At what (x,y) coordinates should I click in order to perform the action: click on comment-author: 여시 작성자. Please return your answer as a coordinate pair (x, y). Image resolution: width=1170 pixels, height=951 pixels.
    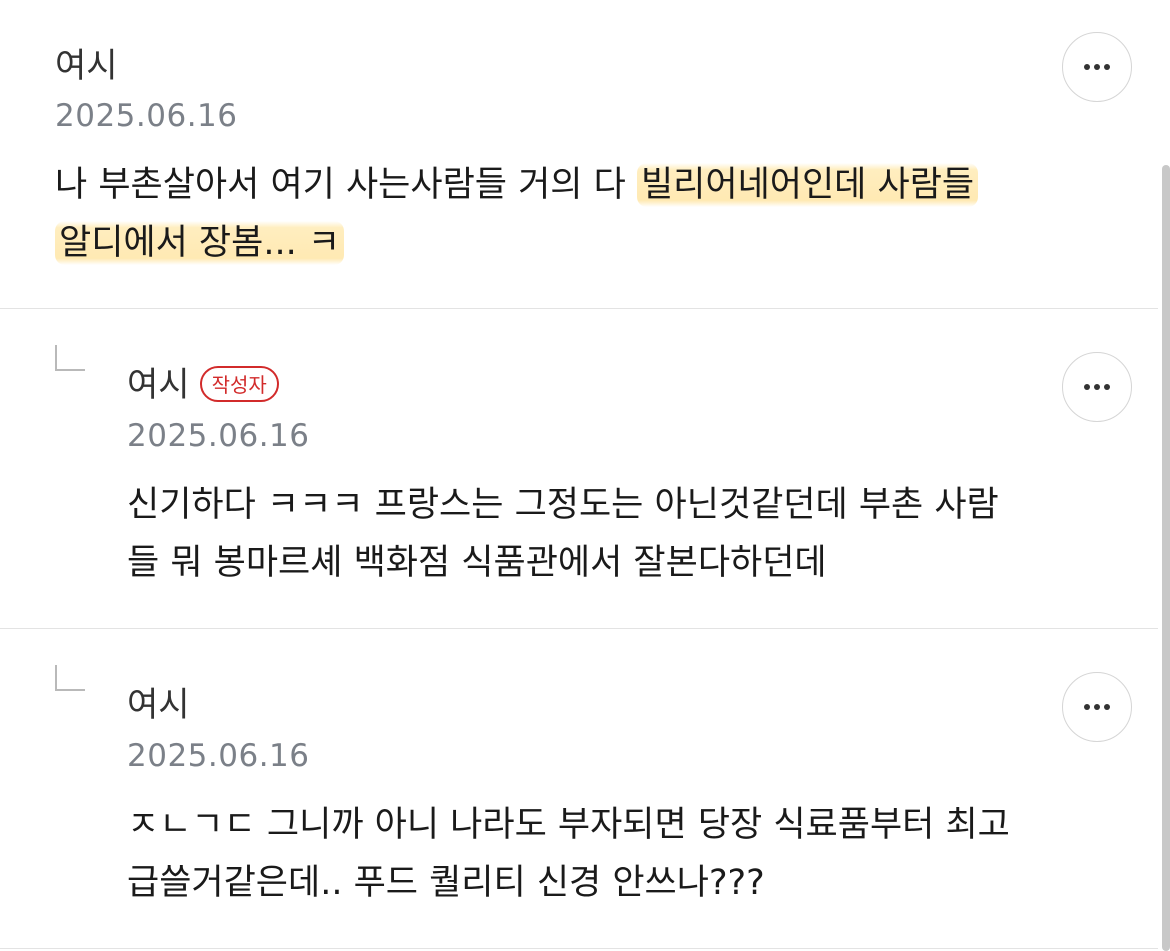
    Looking at the image, I should click on (203, 385).